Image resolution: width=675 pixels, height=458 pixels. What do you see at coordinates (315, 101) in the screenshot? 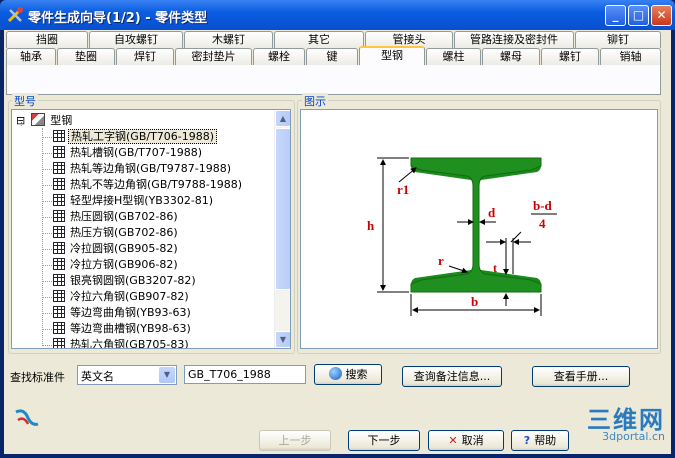
I see `preview-group-label: 图示` at bounding box center [315, 101].